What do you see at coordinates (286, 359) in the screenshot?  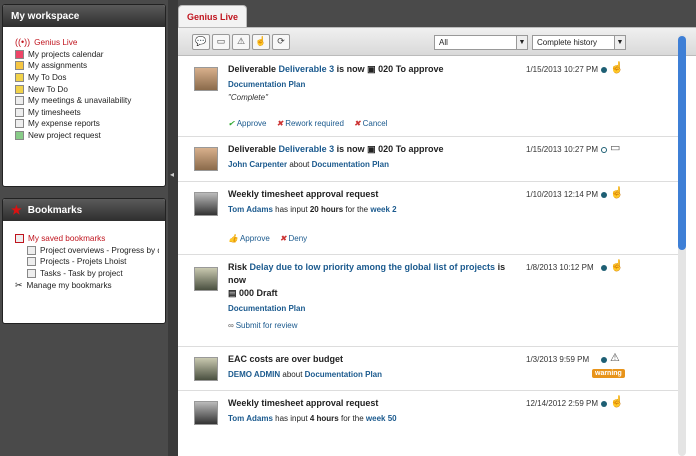 I see `entry-title: EAC costs are over budget` at bounding box center [286, 359].